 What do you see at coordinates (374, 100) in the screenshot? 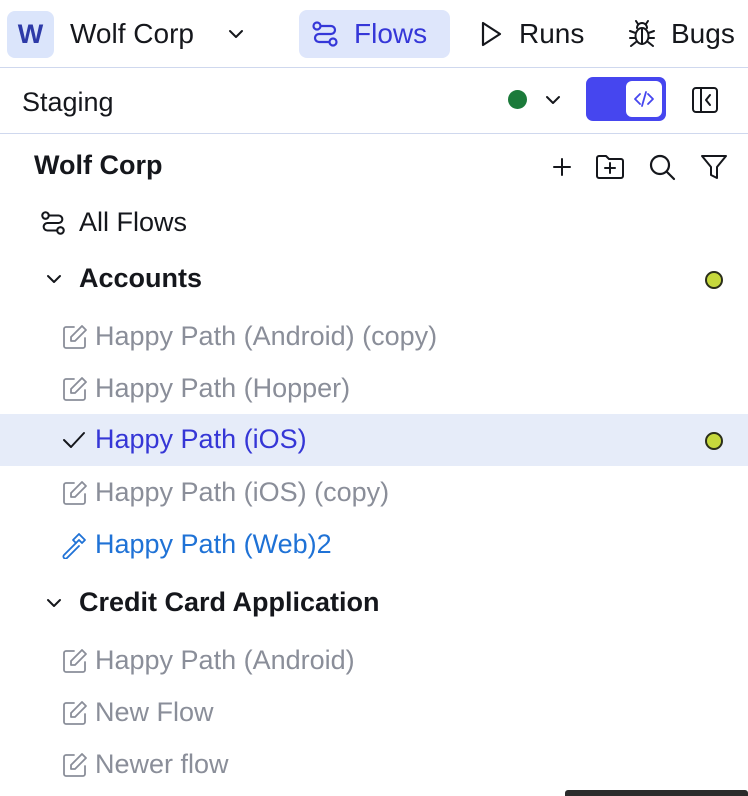
I see `environment-bar: Staging` at bounding box center [374, 100].